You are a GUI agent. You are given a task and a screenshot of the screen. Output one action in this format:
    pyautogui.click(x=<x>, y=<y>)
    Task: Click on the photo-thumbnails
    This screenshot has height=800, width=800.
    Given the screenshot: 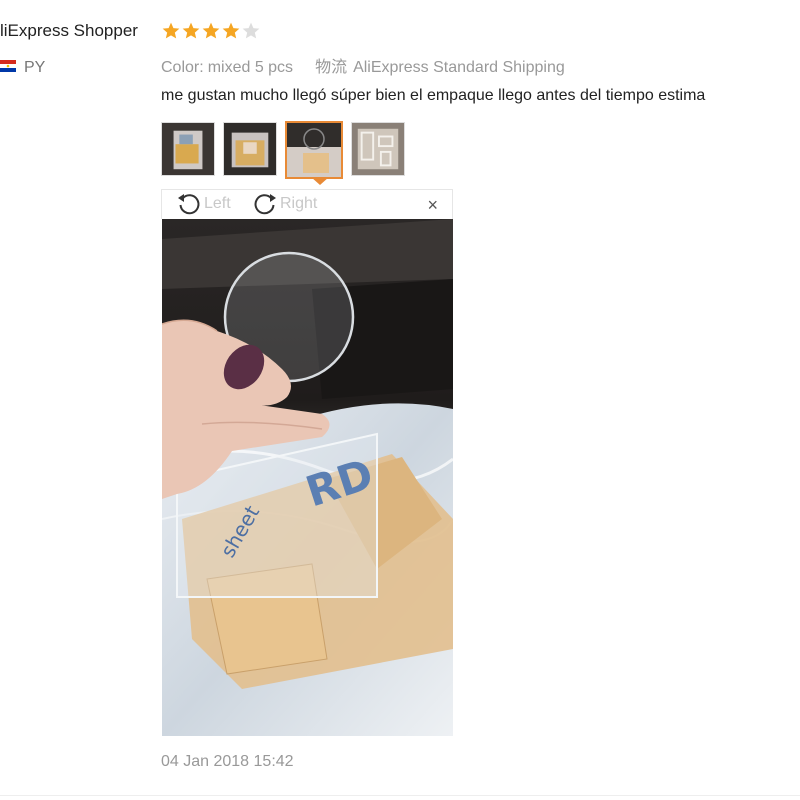 What is the action you would take?
    pyautogui.click(x=283, y=150)
    